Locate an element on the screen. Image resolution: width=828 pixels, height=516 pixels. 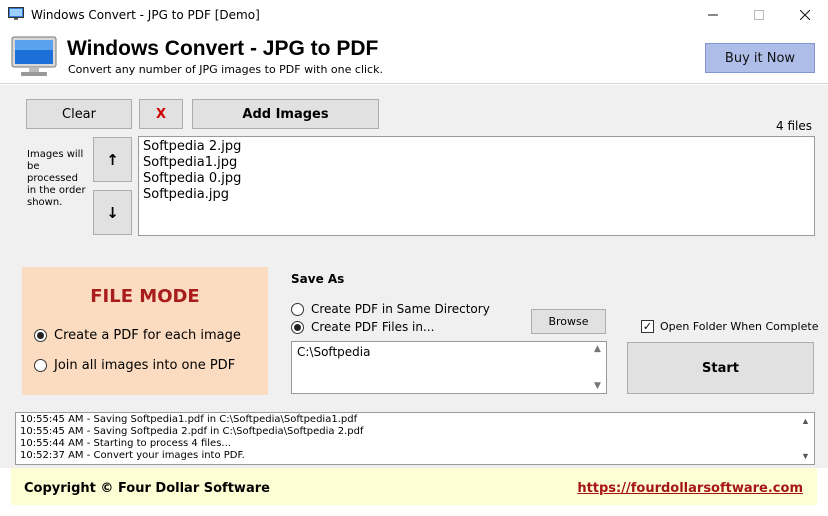
start-button: Start is located at coordinates (720, 368).